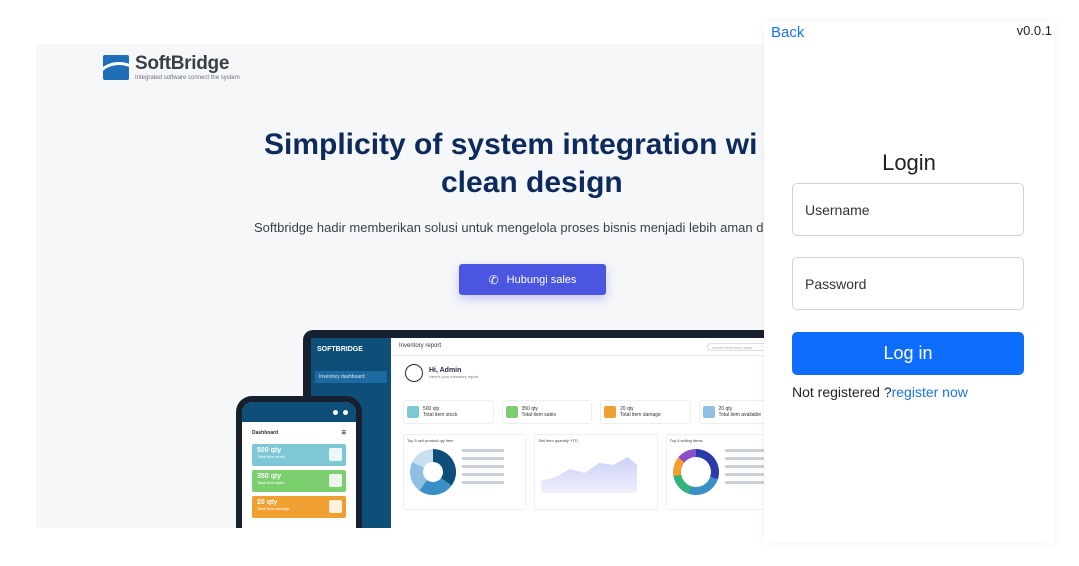 This screenshot has width=1079, height=566. Describe the element at coordinates (645, 412) in the screenshot. I see `mockup-stat-card: 20 qty Total item damage` at that location.